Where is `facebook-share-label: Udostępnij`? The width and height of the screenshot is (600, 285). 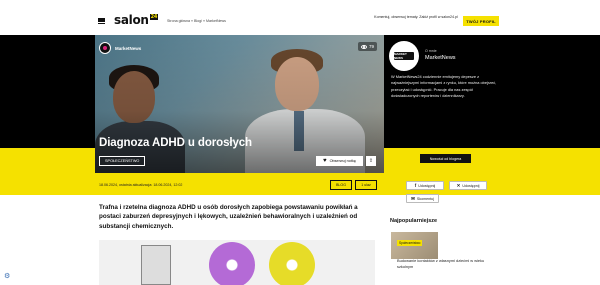 facebook-share-label: Udostępnij is located at coordinates (427, 185).